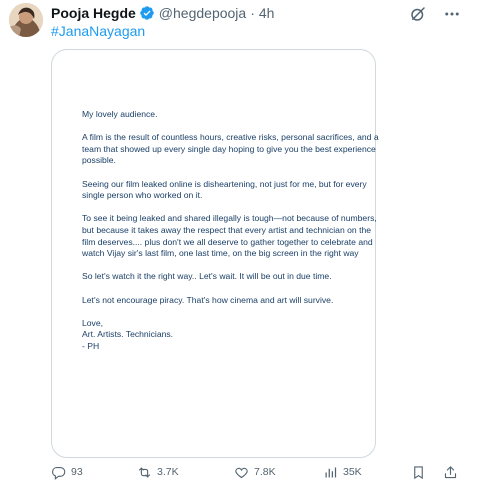 This screenshot has height=488, width=478. What do you see at coordinates (128, 334) in the screenshot?
I see `letter-closing-2: Art. Artists. Technicians.` at bounding box center [128, 334].